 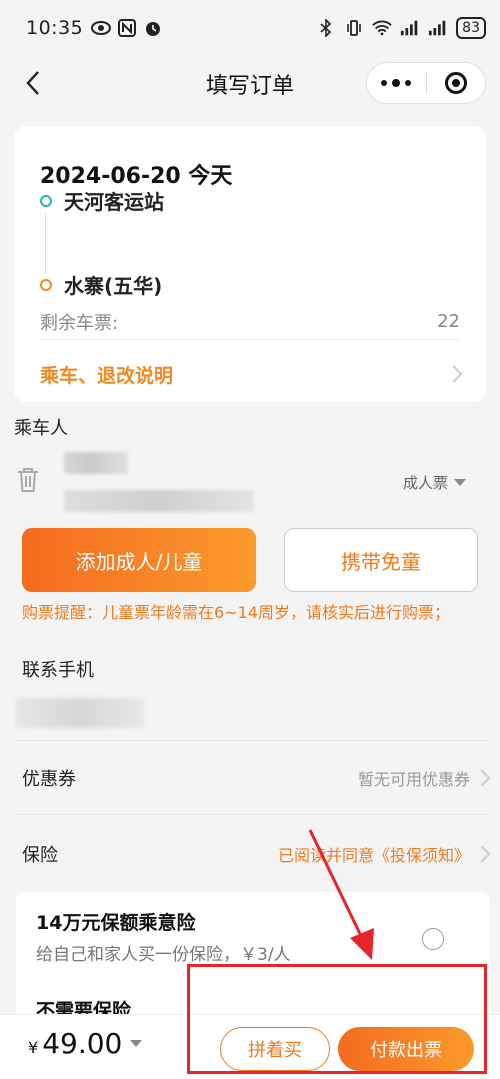 What do you see at coordinates (96, 463) in the screenshot?
I see `passenger-name-redacted` at bounding box center [96, 463].